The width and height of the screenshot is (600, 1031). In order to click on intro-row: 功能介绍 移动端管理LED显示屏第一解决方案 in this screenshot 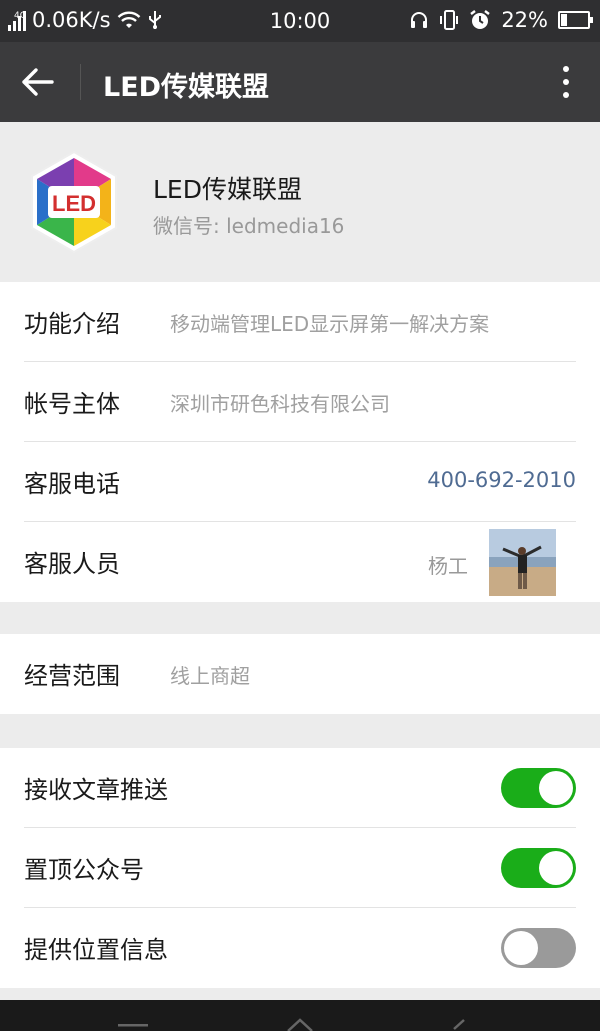, I will do `click(300, 322)`.